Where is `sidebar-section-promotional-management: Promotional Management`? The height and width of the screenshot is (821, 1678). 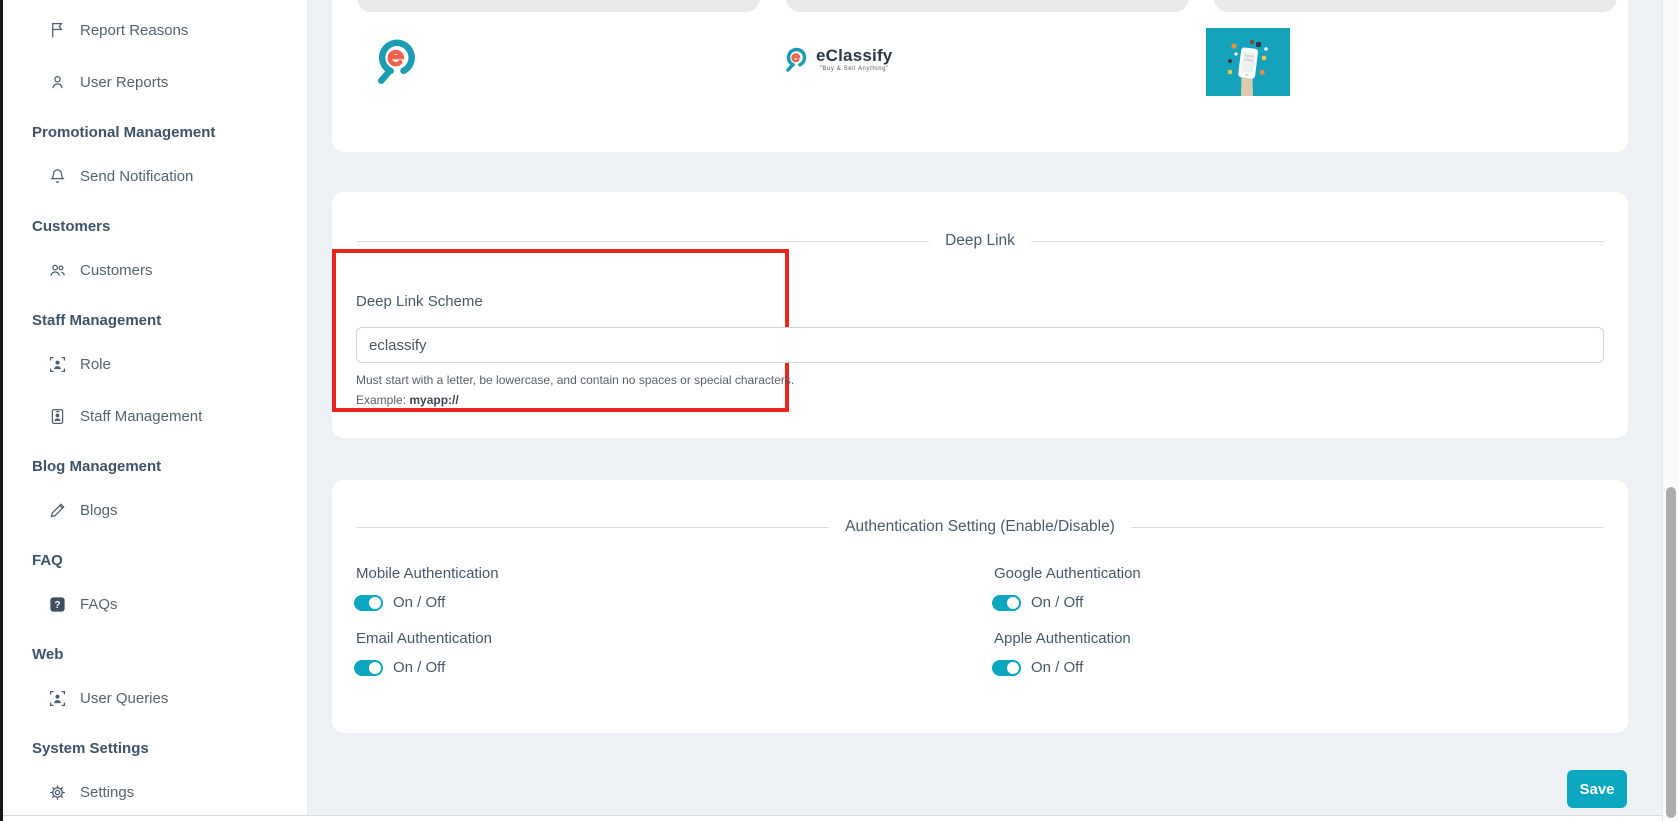
sidebar-section-promotional-management: Promotional Management is located at coordinates (169, 132).